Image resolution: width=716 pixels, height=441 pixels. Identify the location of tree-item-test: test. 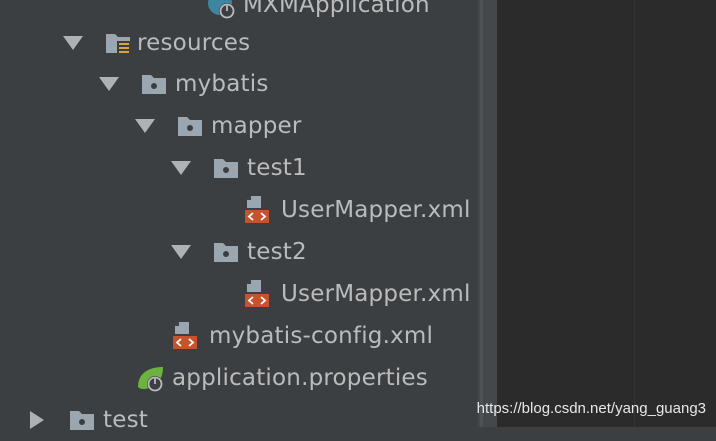
(87, 420).